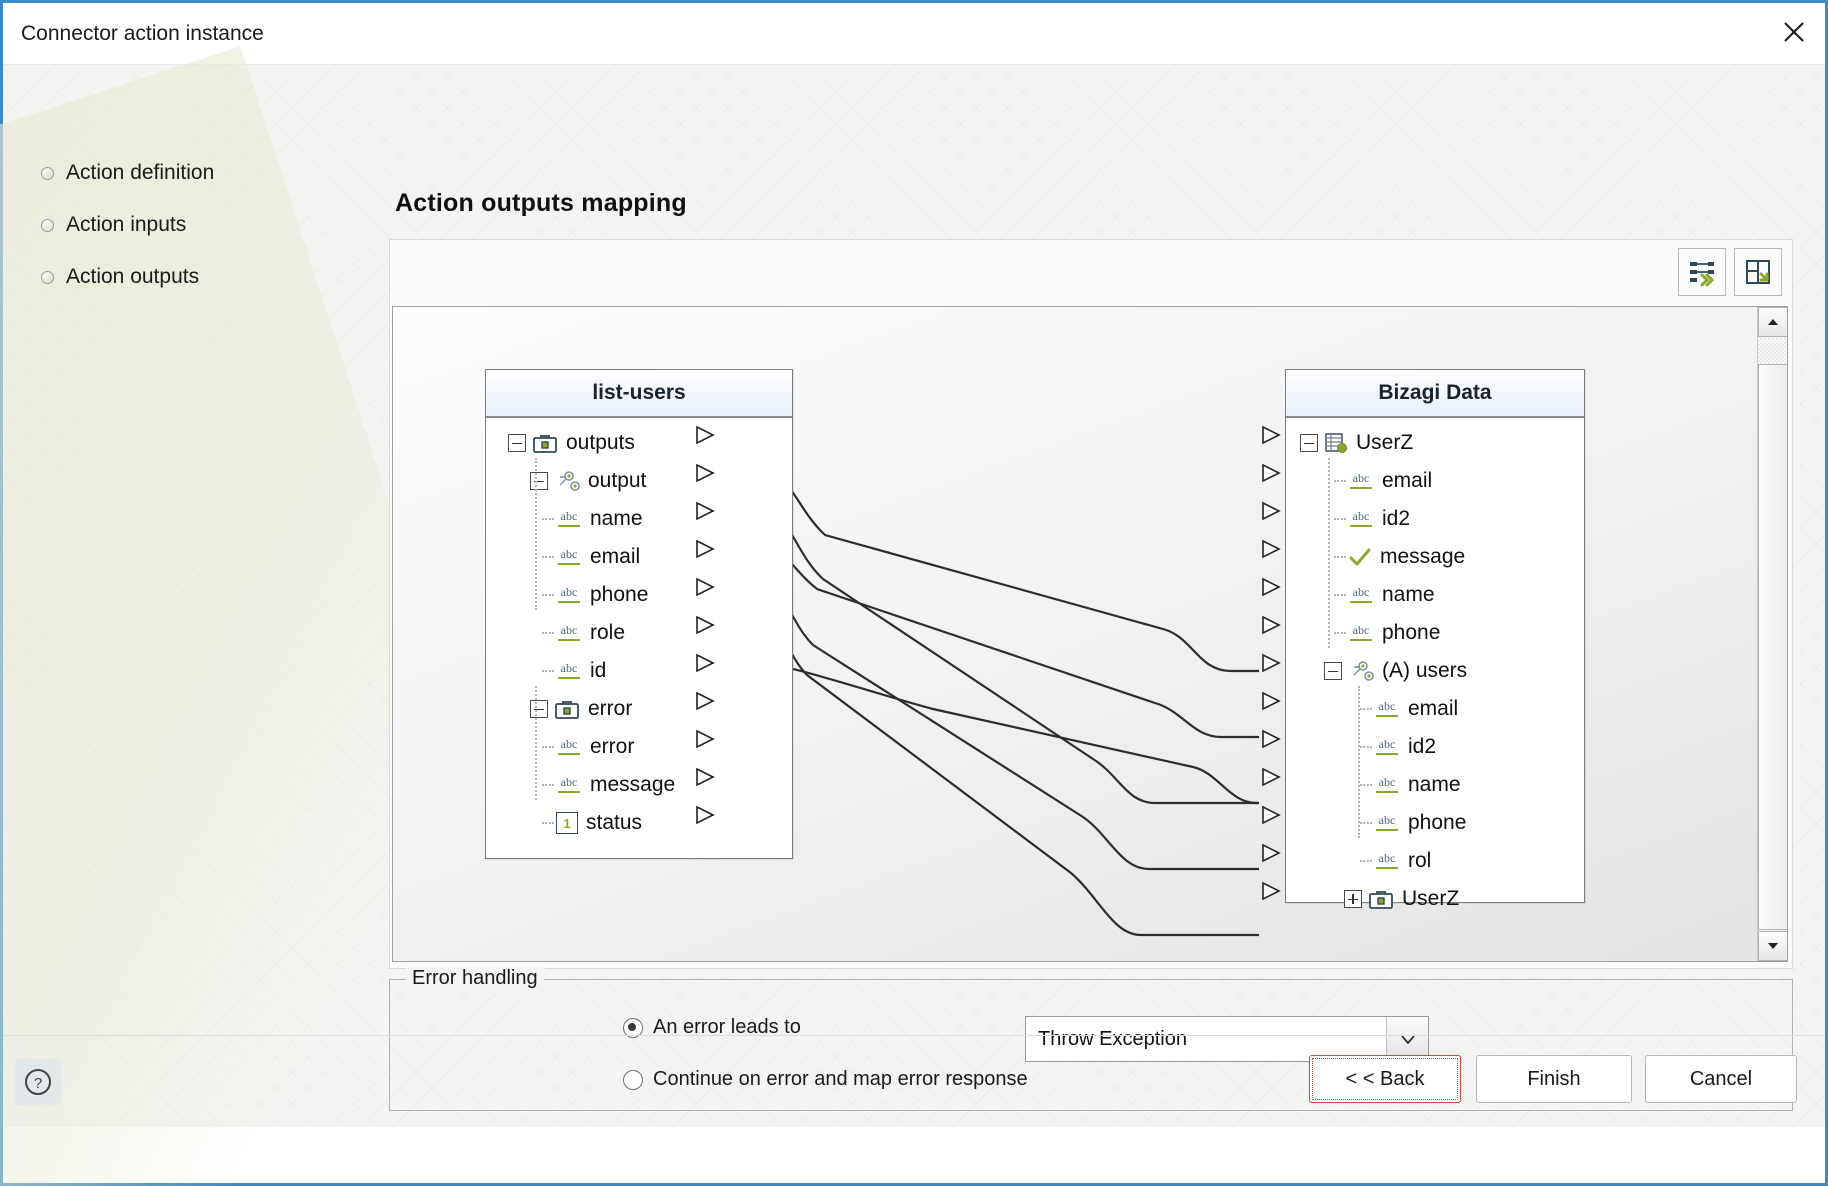 The image size is (1828, 1186). What do you see at coordinates (1420, 860) in the screenshot?
I see `tree-node-label: rol` at bounding box center [1420, 860].